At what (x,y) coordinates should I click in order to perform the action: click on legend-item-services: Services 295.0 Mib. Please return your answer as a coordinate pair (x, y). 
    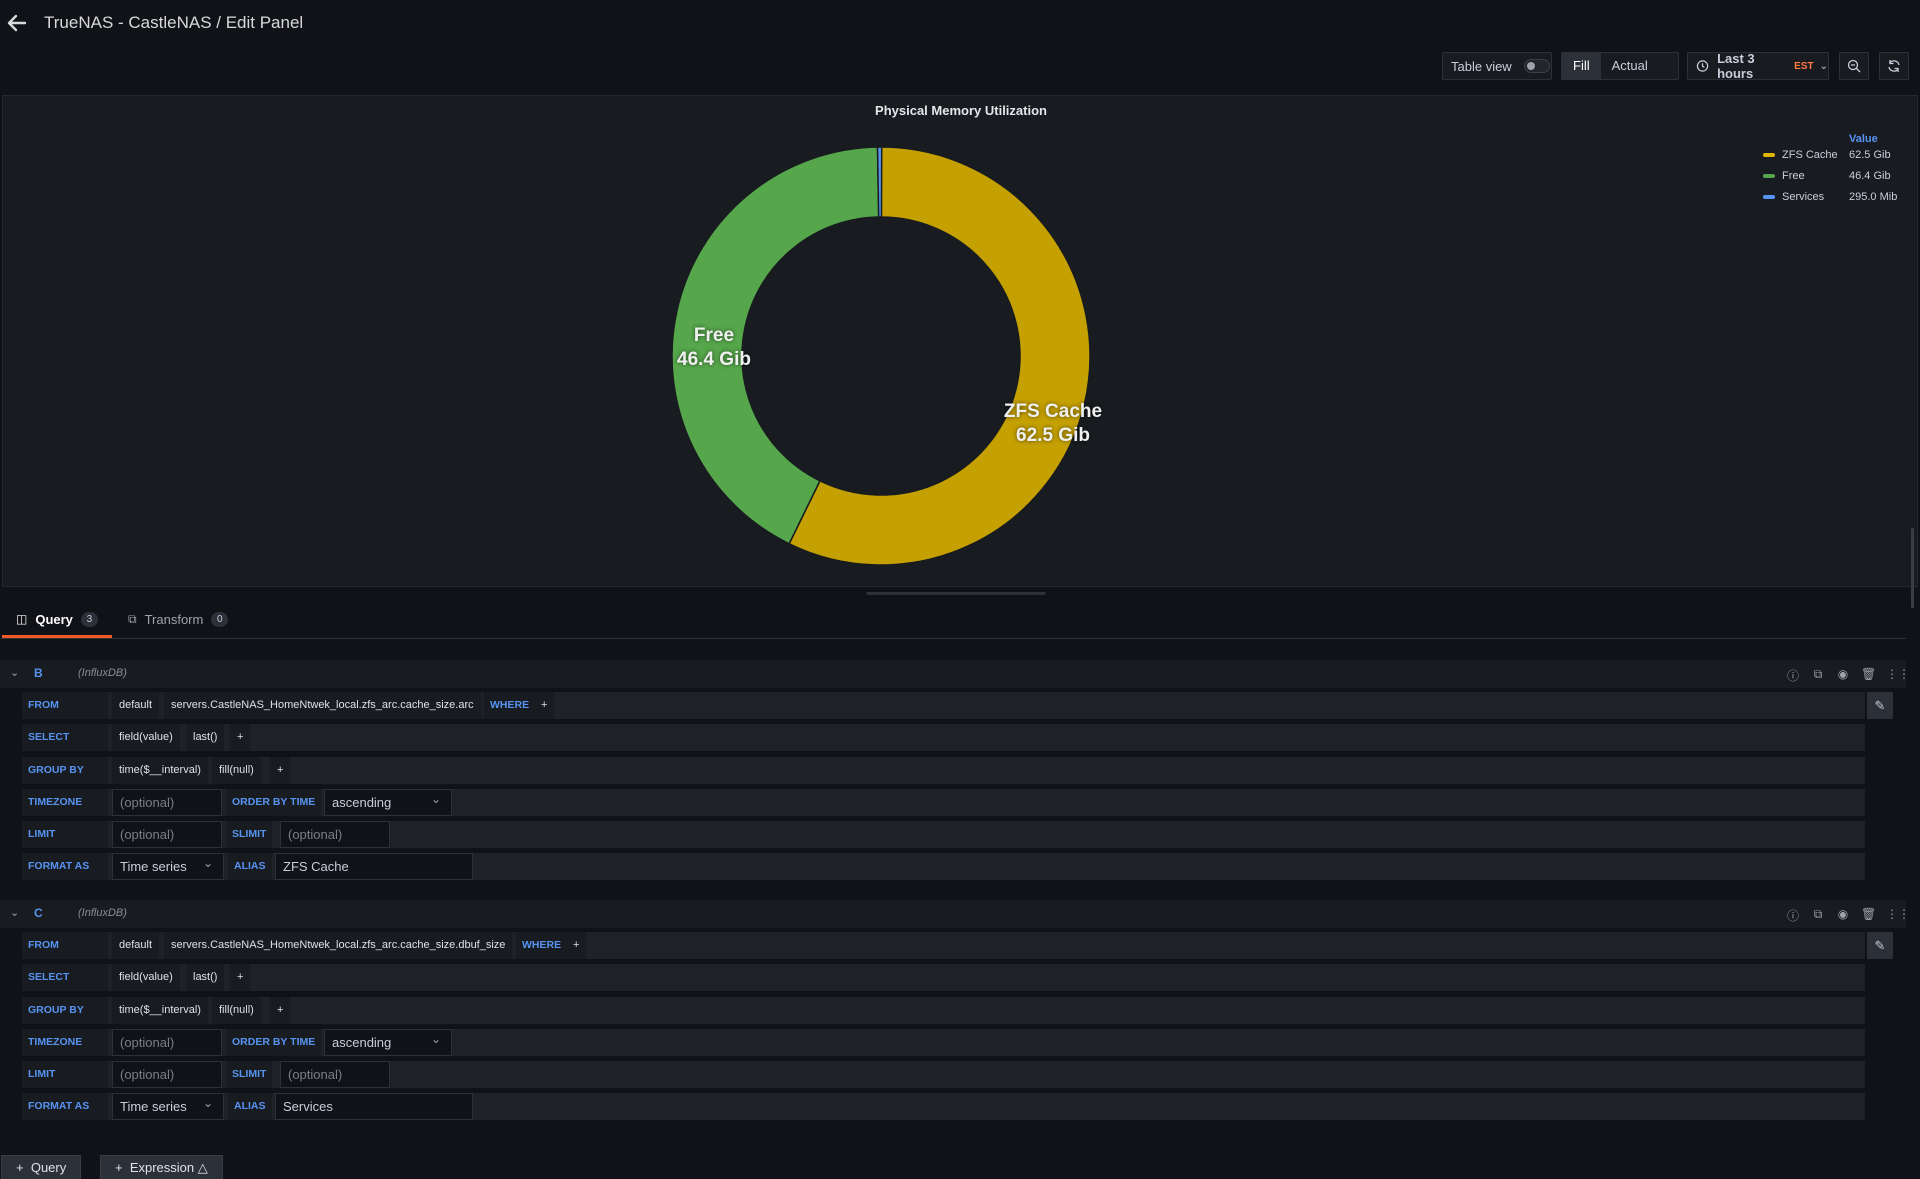
    Looking at the image, I should click on (1830, 197).